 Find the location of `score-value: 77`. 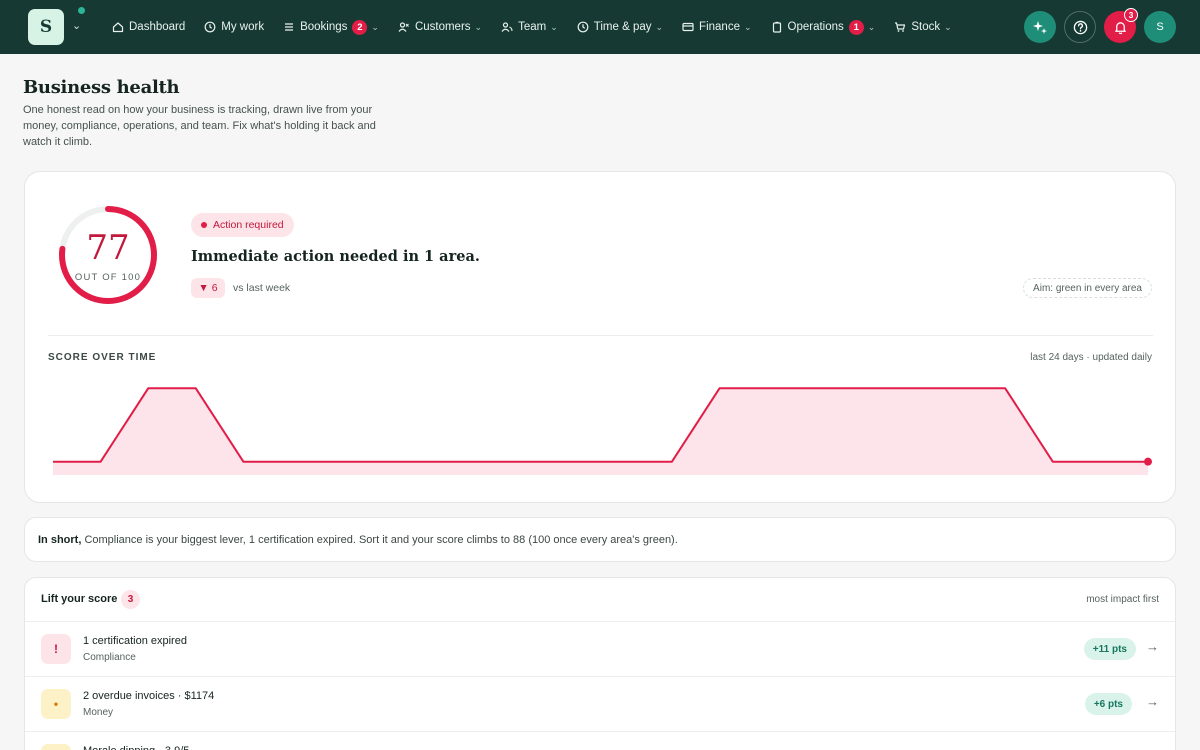

score-value: 77 is located at coordinates (108, 248).